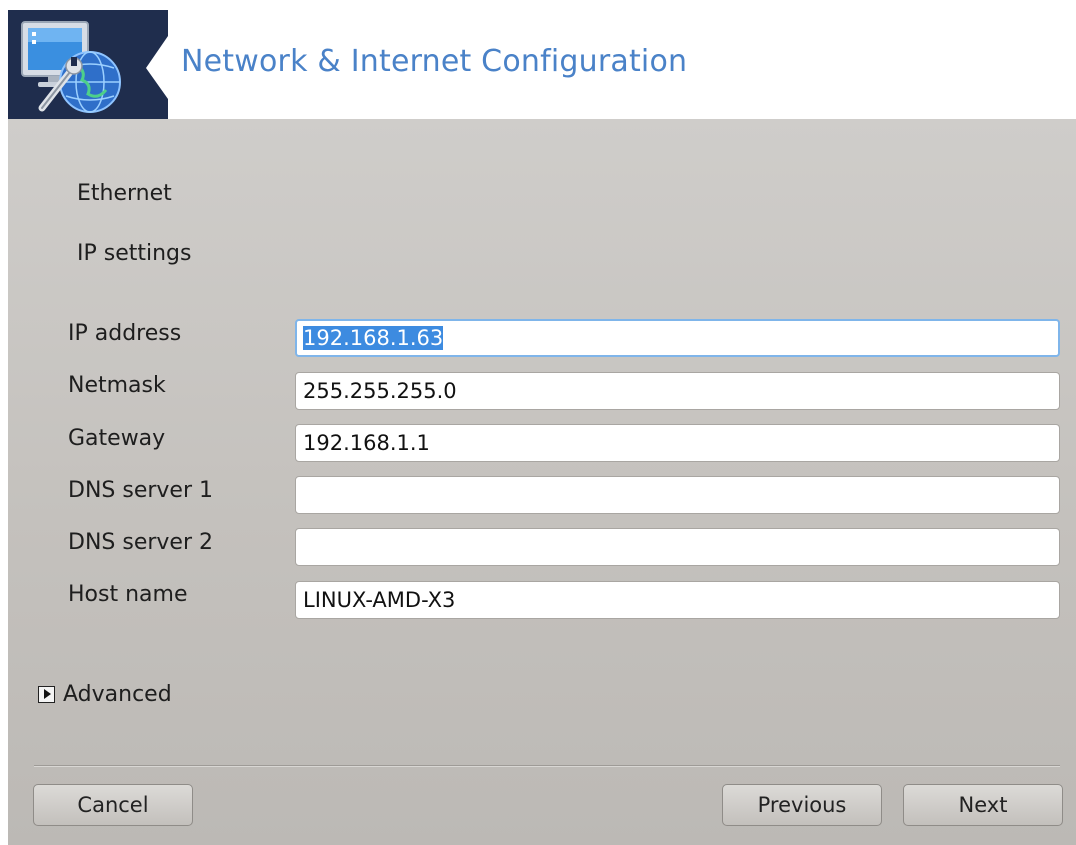 This screenshot has height=845, width=1076. I want to click on triangle-right-icon, so click(47, 694).